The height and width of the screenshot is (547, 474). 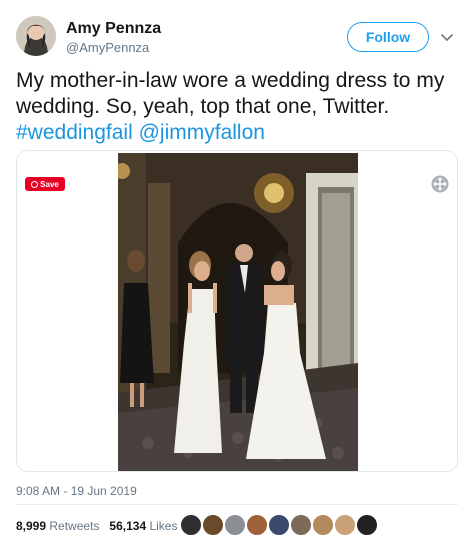 I want to click on follow-button: Follow, so click(x=388, y=37).